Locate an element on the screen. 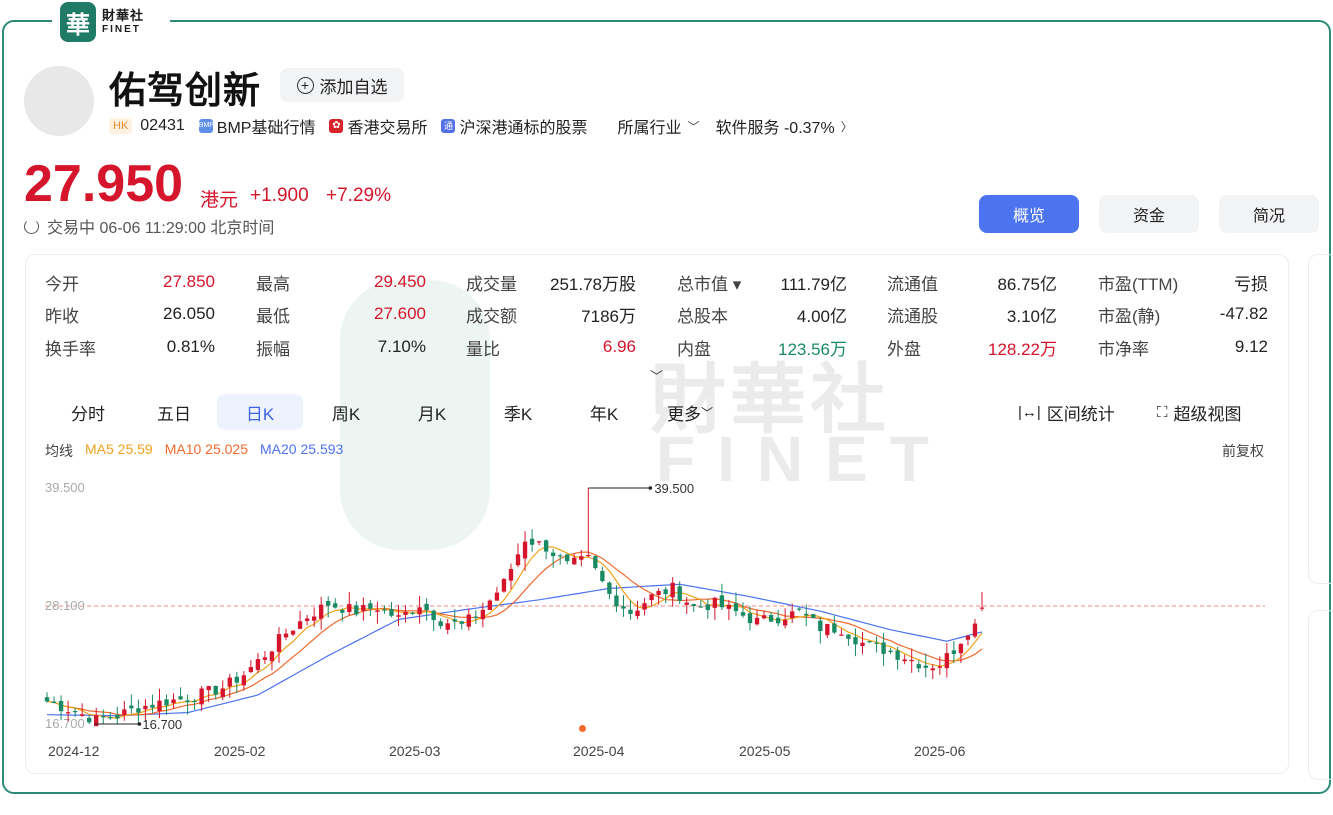 This screenshot has height=815, width=1333. x-tick-label: 2025-03 is located at coordinates (415, 751).